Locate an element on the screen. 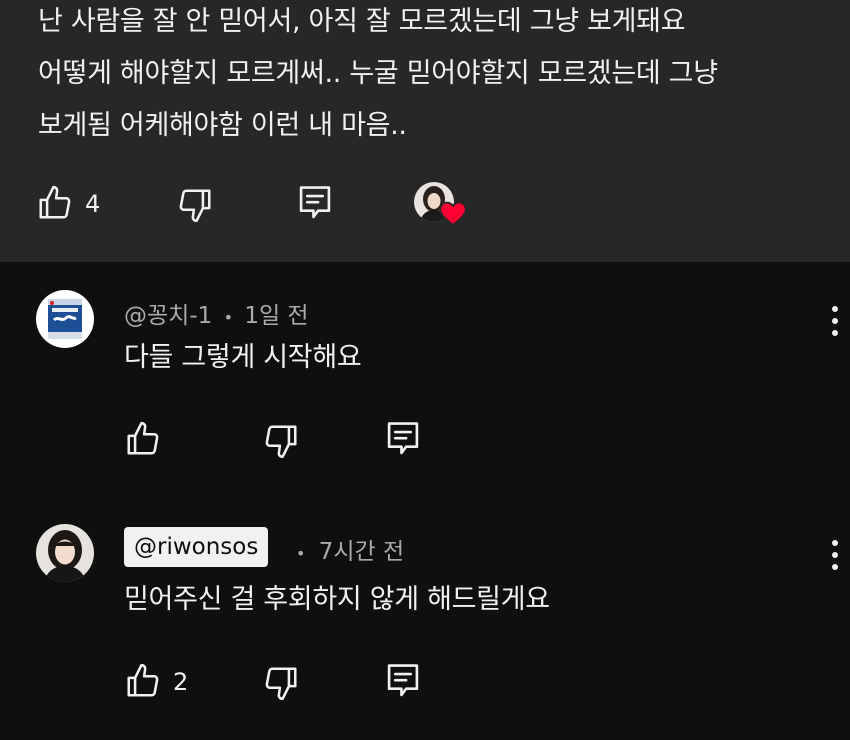 Image resolution: width=850 pixels, height=740 pixels. author-handle-chip: @riwonsos is located at coordinates (196, 547).